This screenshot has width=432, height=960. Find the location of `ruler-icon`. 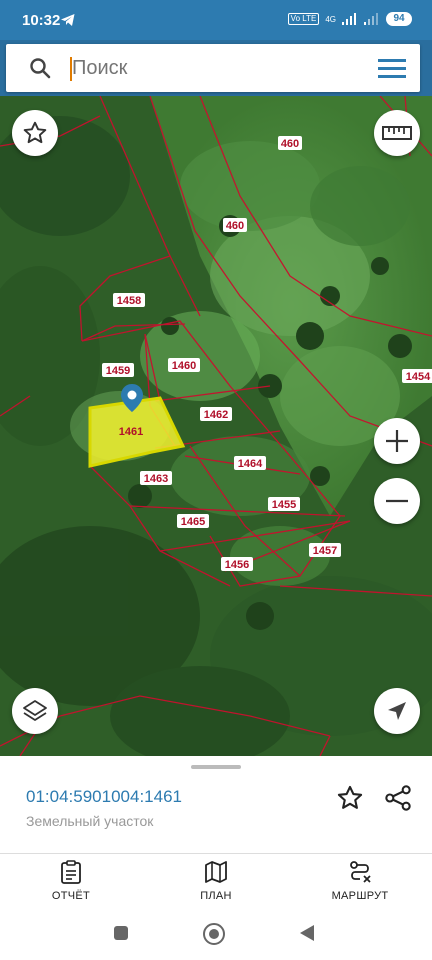

ruler-icon is located at coordinates (397, 133).